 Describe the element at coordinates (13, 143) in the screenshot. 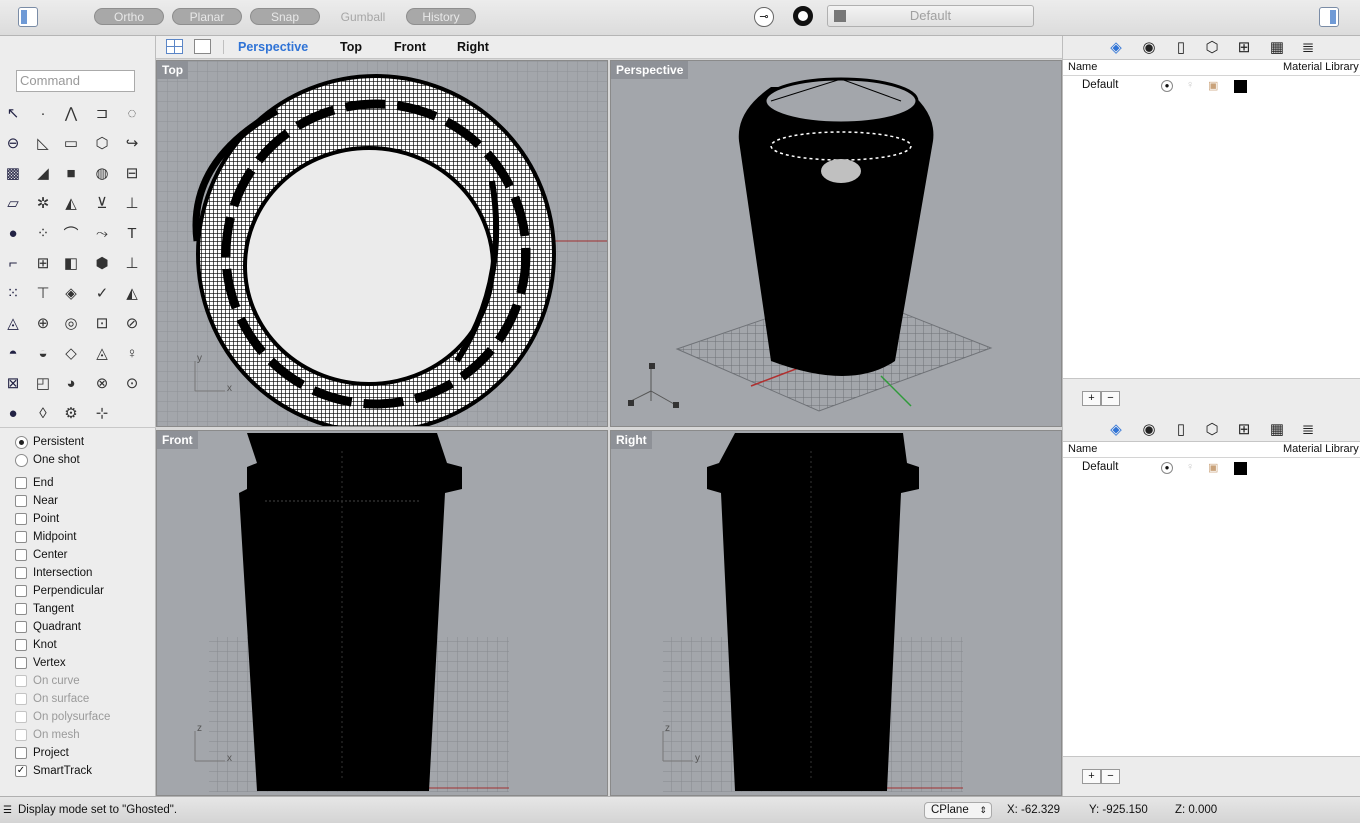

I see `ellipse-tool-icon: ⊖` at that location.